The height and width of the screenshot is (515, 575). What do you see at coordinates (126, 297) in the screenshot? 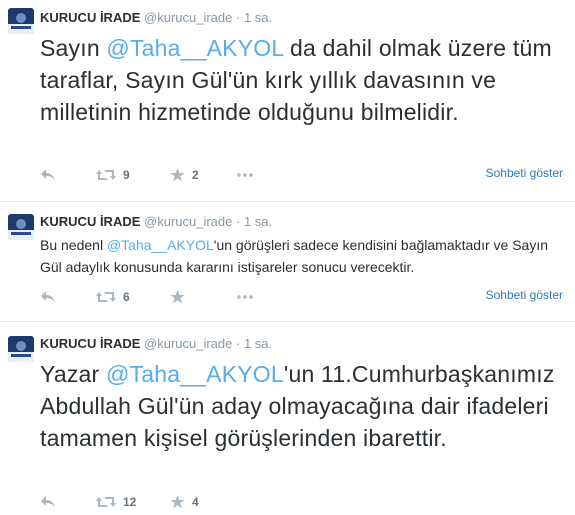
I see `retweet-count: 6` at bounding box center [126, 297].